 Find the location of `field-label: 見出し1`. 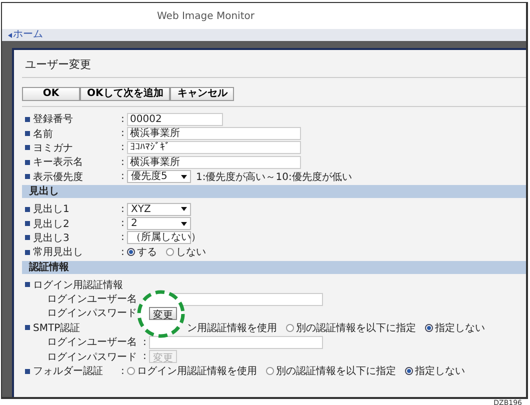

field-label: 見出し1 is located at coordinates (51, 209).